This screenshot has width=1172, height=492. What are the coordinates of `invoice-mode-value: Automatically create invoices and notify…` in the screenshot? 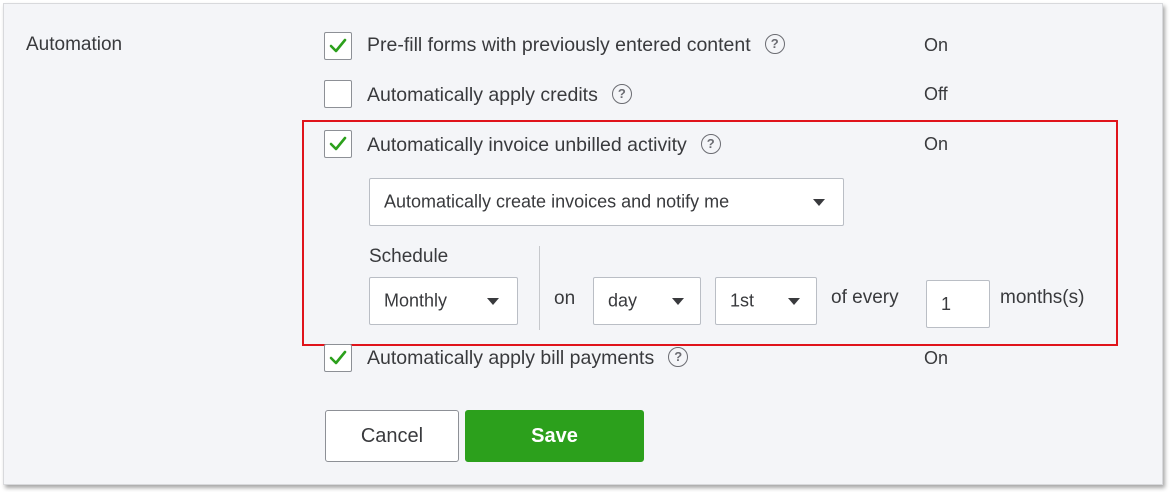 It's located at (557, 201).